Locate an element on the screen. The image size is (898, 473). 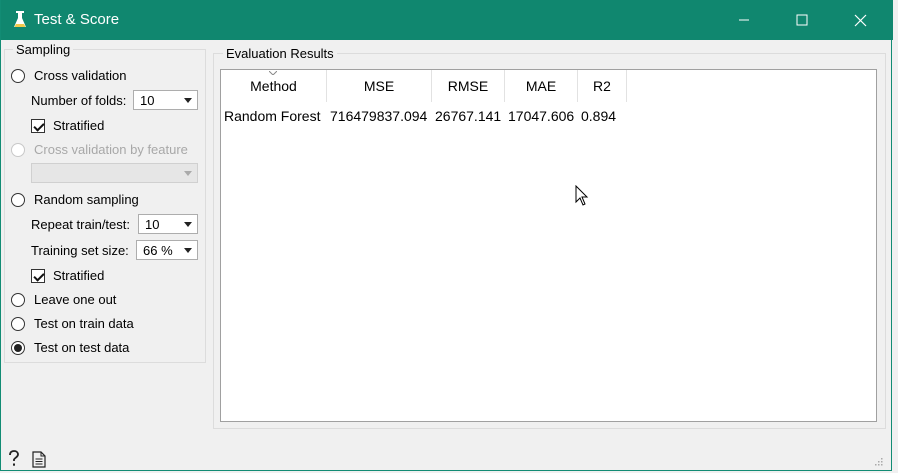
cross-validation-radio: Cross validation is located at coordinates (69, 75).